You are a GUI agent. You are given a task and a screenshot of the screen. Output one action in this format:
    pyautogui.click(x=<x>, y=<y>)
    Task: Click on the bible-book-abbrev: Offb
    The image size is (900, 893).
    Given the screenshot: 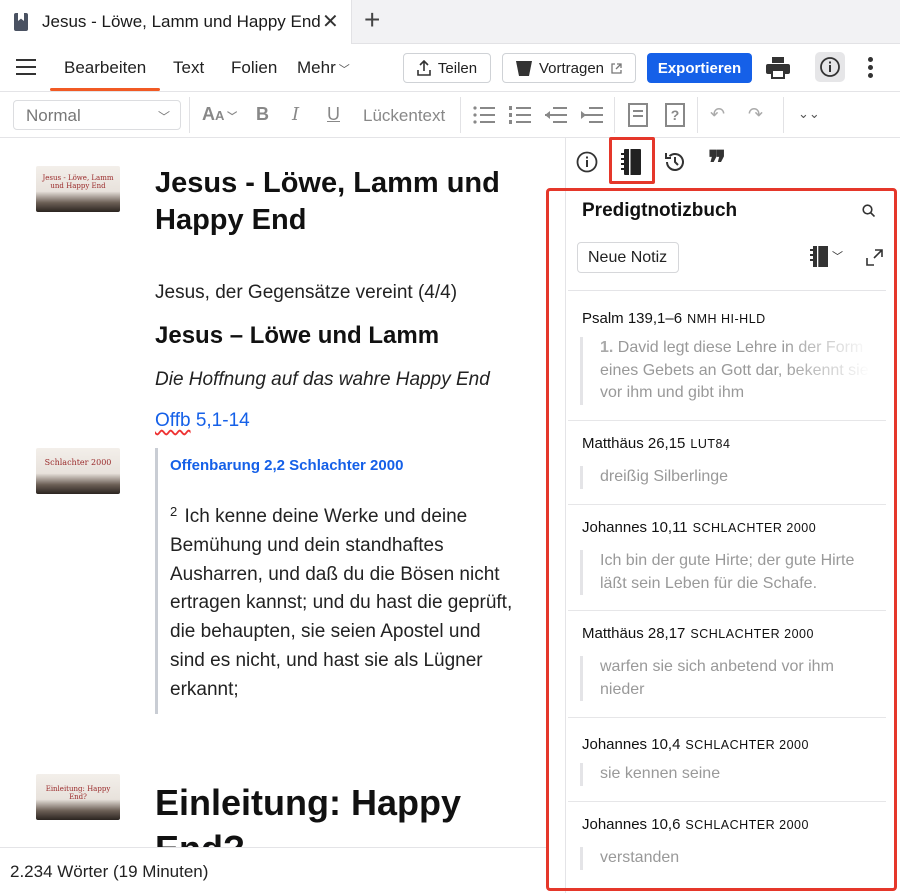 What is the action you would take?
    pyautogui.click(x=173, y=420)
    